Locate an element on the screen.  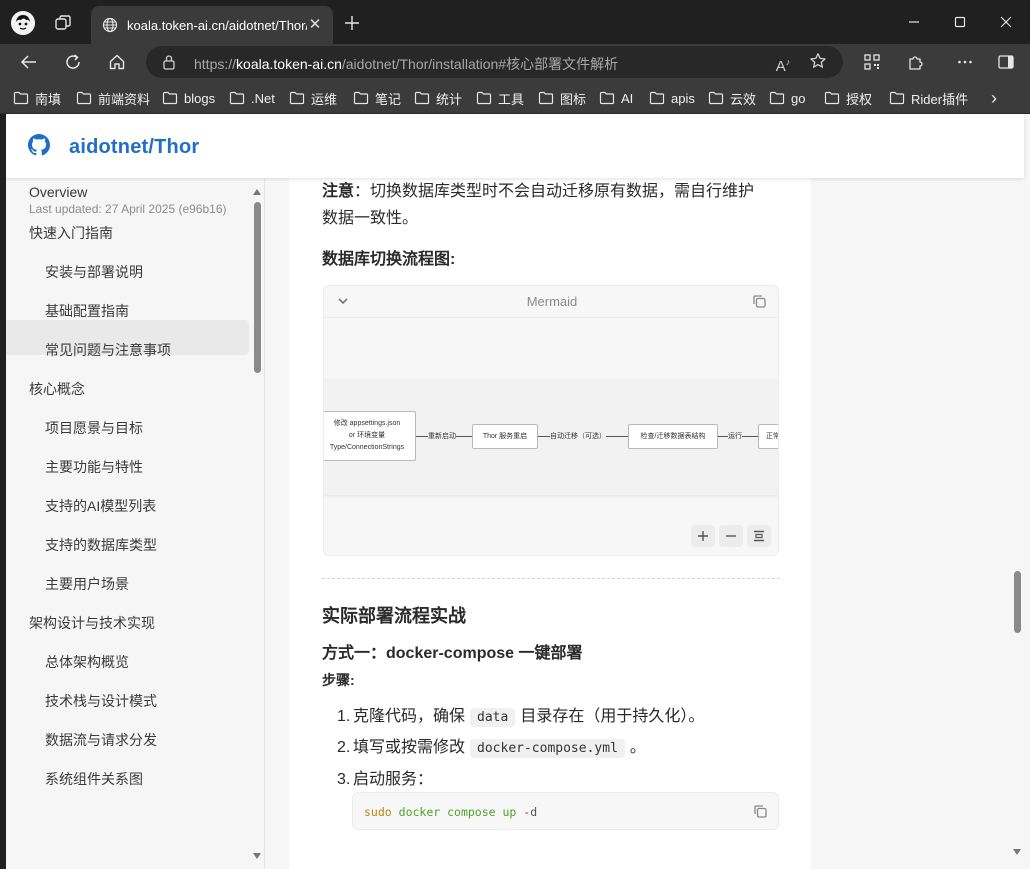
sidebar-item: 基础配置指南 is located at coordinates (87, 311).